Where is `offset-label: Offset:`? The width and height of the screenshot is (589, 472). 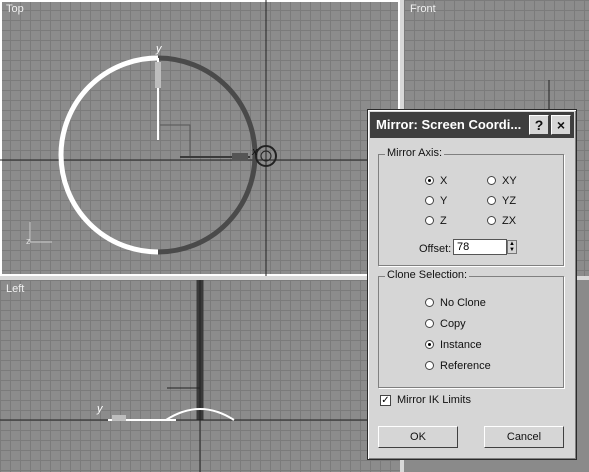 offset-label: Offset: is located at coordinates (435, 249).